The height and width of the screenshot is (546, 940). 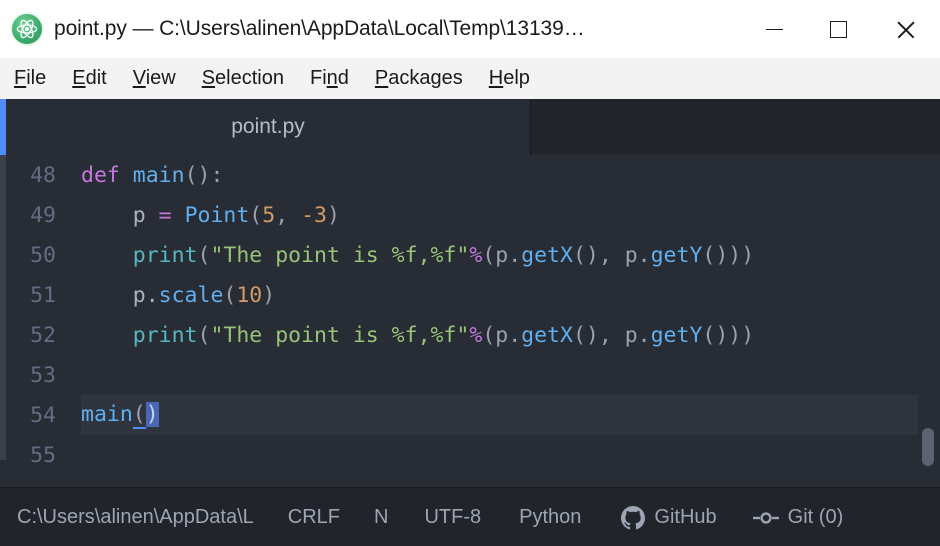 What do you see at coordinates (243, 78) in the screenshot?
I see `menu-item-selection: Selection` at bounding box center [243, 78].